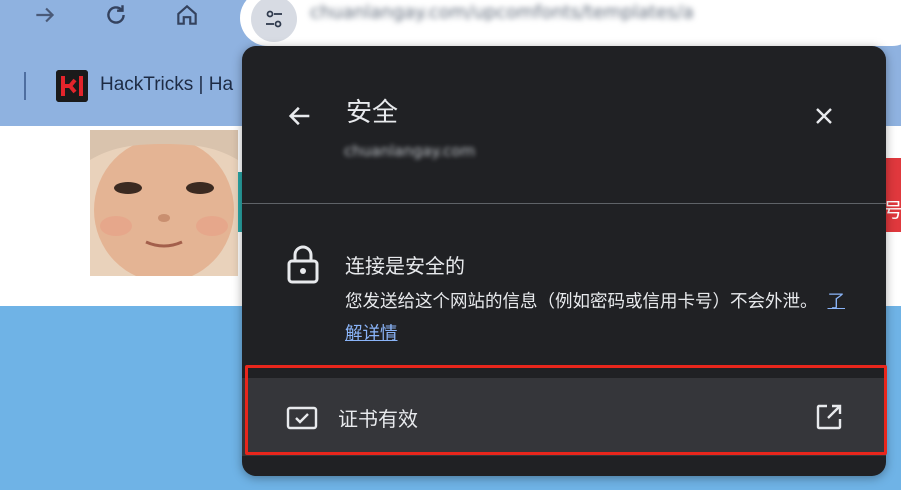 This screenshot has height=490, width=901. Describe the element at coordinates (595, 318) in the screenshot. I see `connection-description: 您发送给这个网站的信息（例如密码或信用卡号）不会外泄。 了解详情` at that location.